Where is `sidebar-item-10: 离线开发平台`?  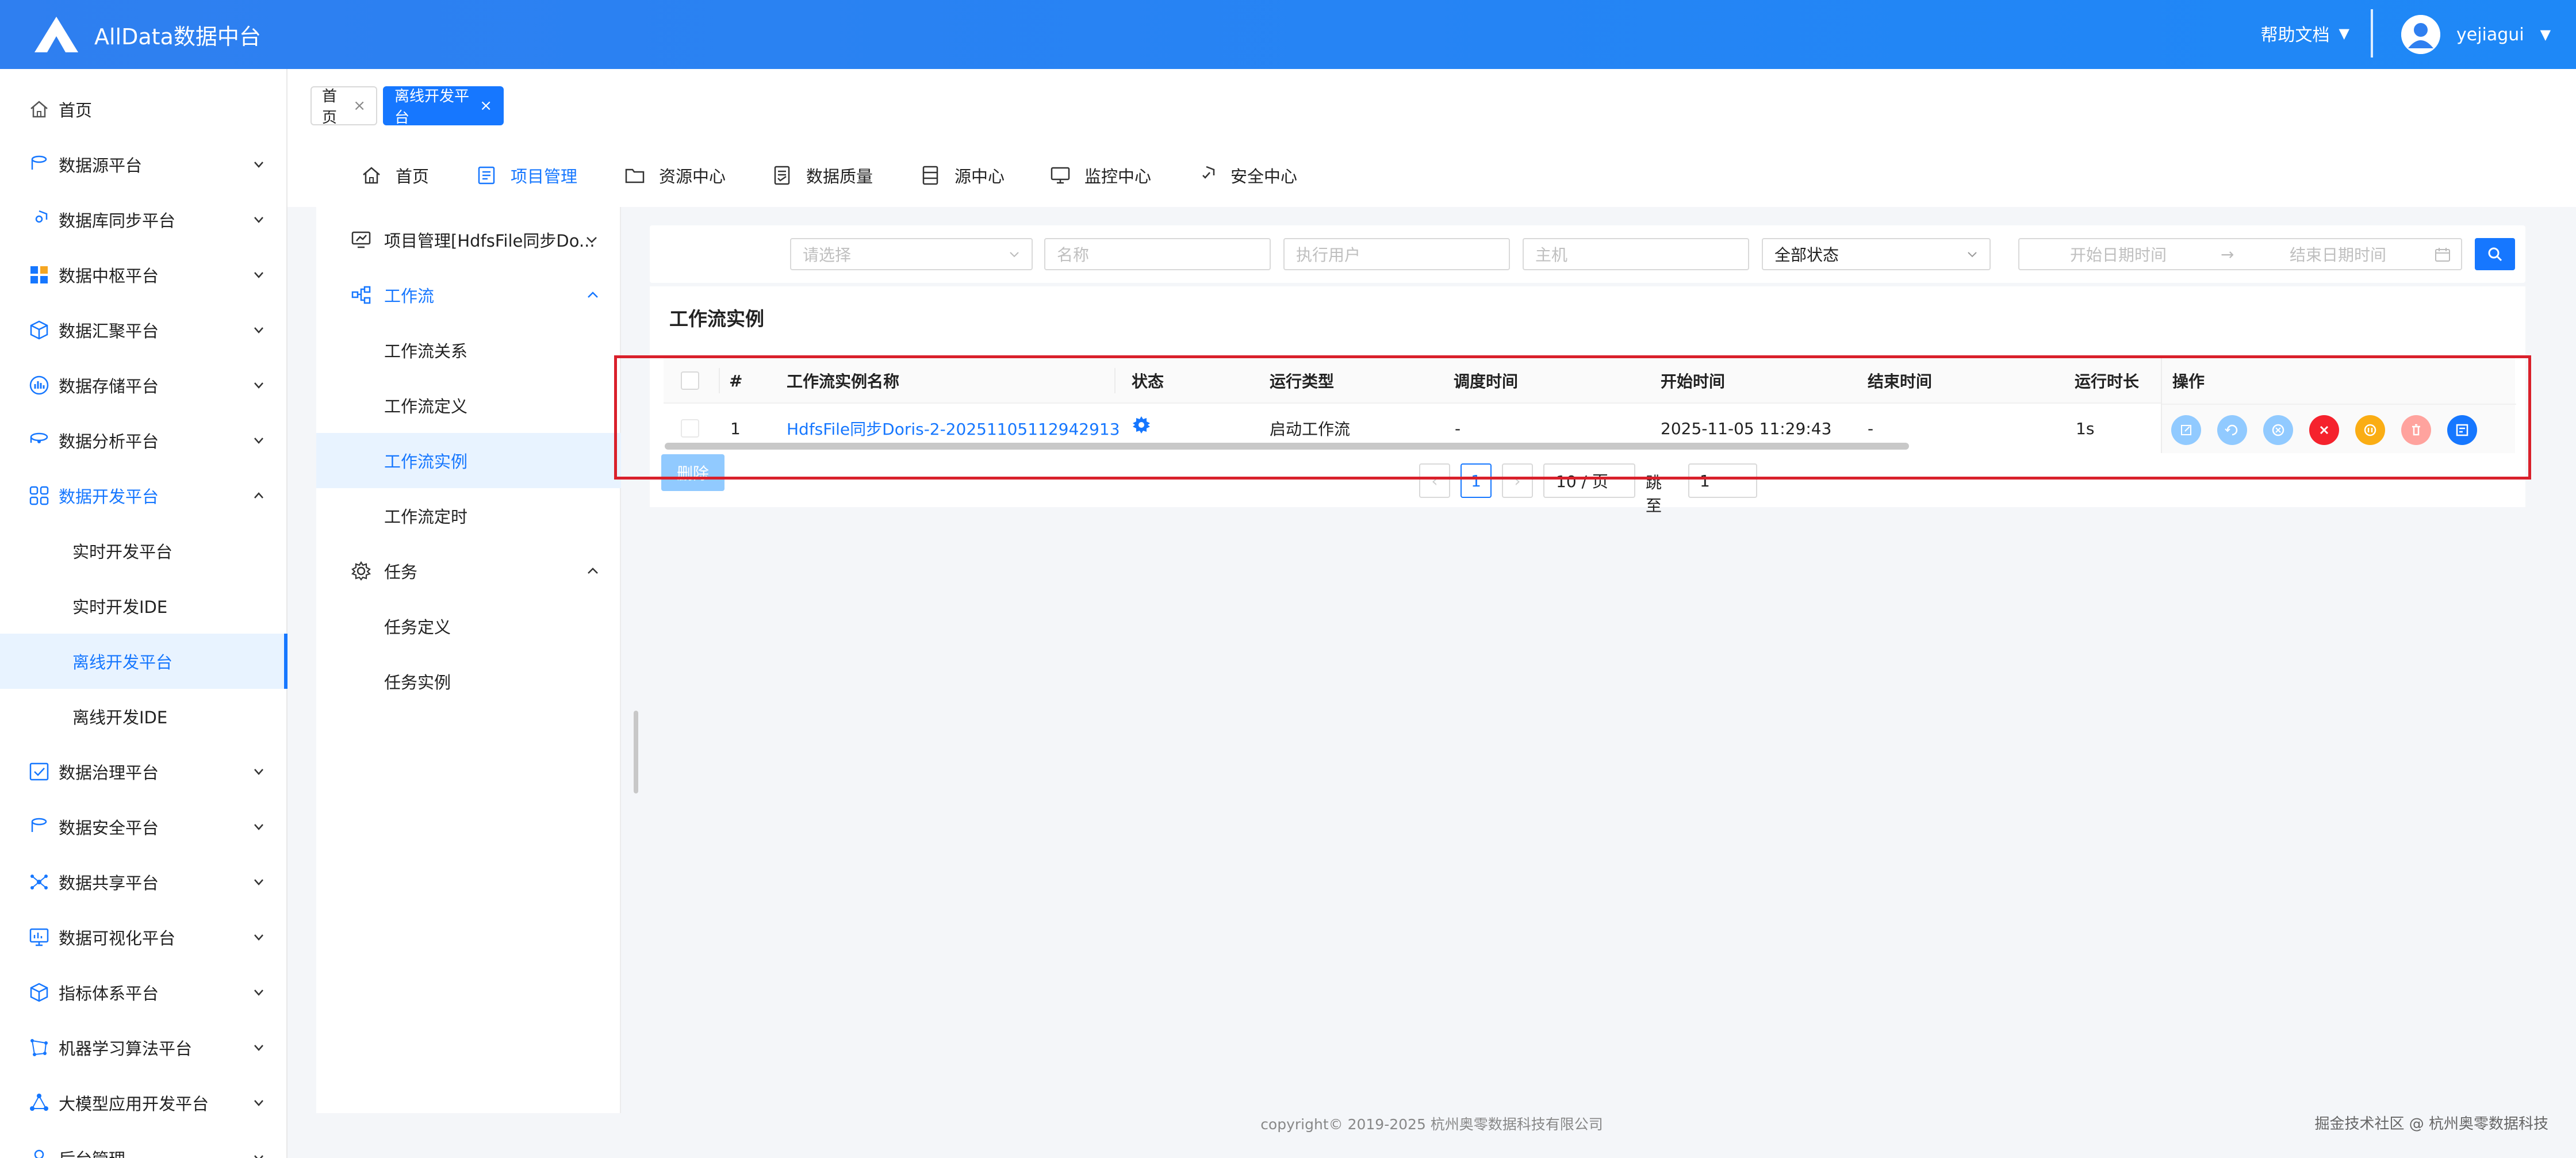
sidebar-item-10: 离线开发平台 is located at coordinates (144, 661).